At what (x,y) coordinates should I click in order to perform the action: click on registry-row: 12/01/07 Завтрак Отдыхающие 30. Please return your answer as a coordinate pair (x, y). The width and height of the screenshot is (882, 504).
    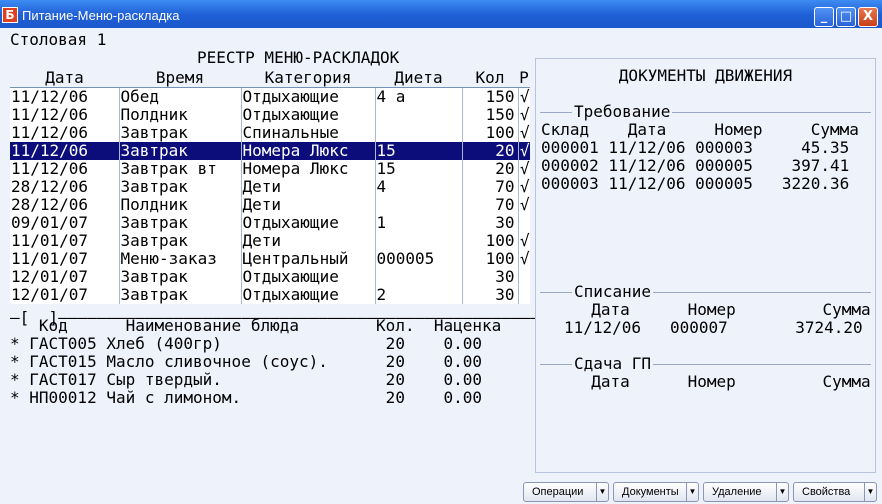
    Looking at the image, I should click on (270, 276).